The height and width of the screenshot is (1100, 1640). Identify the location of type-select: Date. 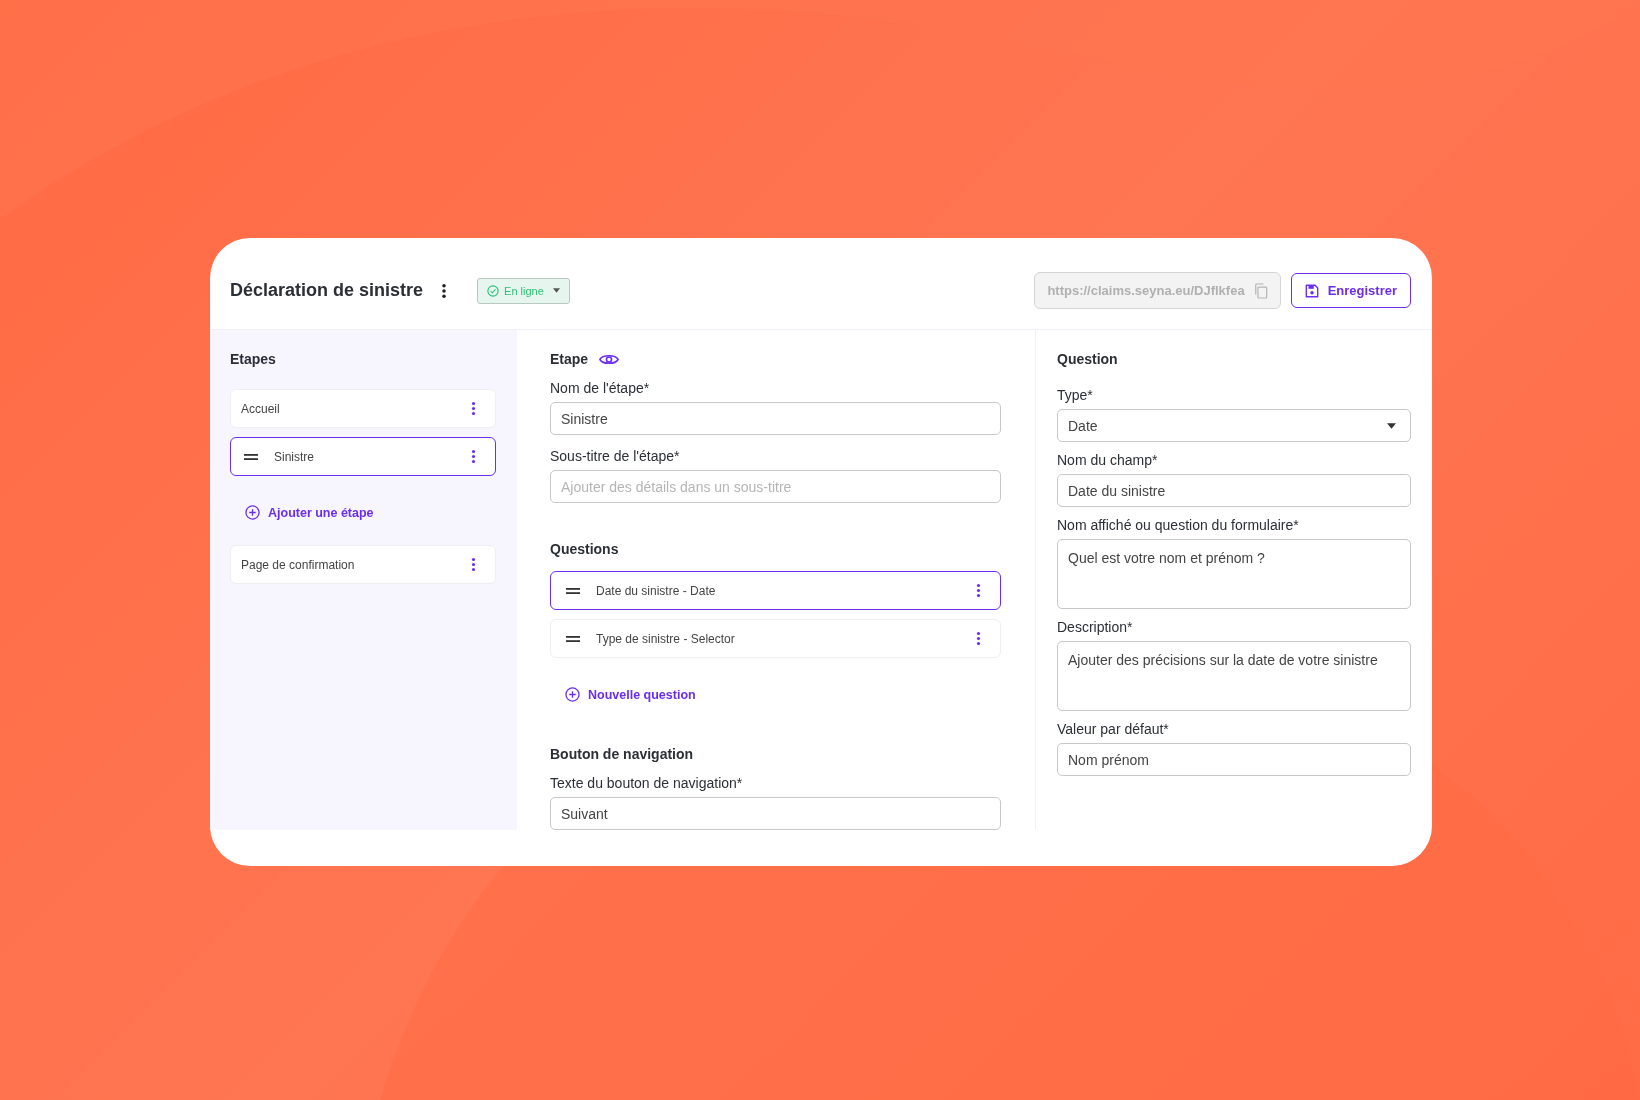
(1234, 425).